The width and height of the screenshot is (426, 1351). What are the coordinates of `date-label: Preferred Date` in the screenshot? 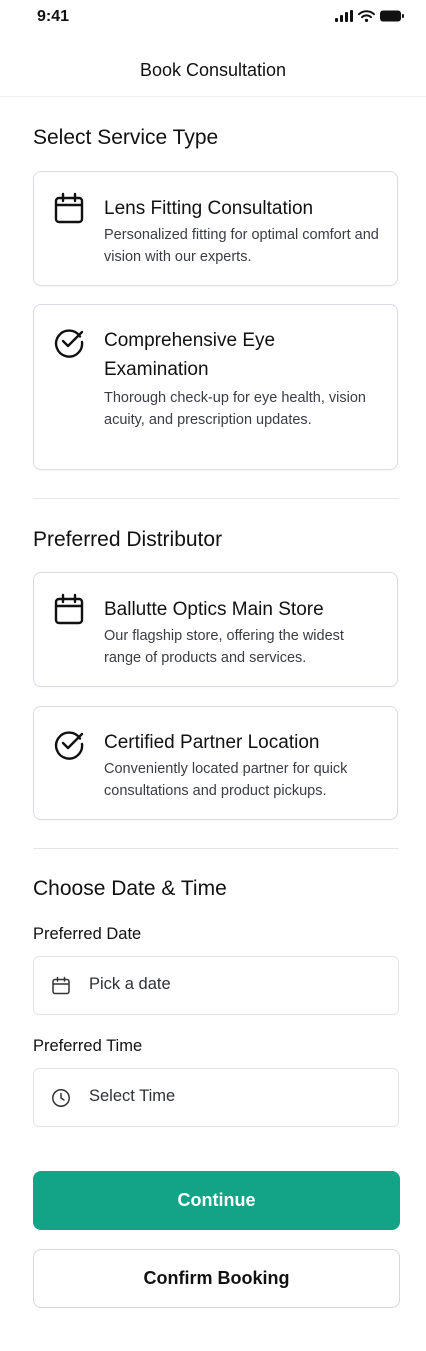 It's located at (87, 934).